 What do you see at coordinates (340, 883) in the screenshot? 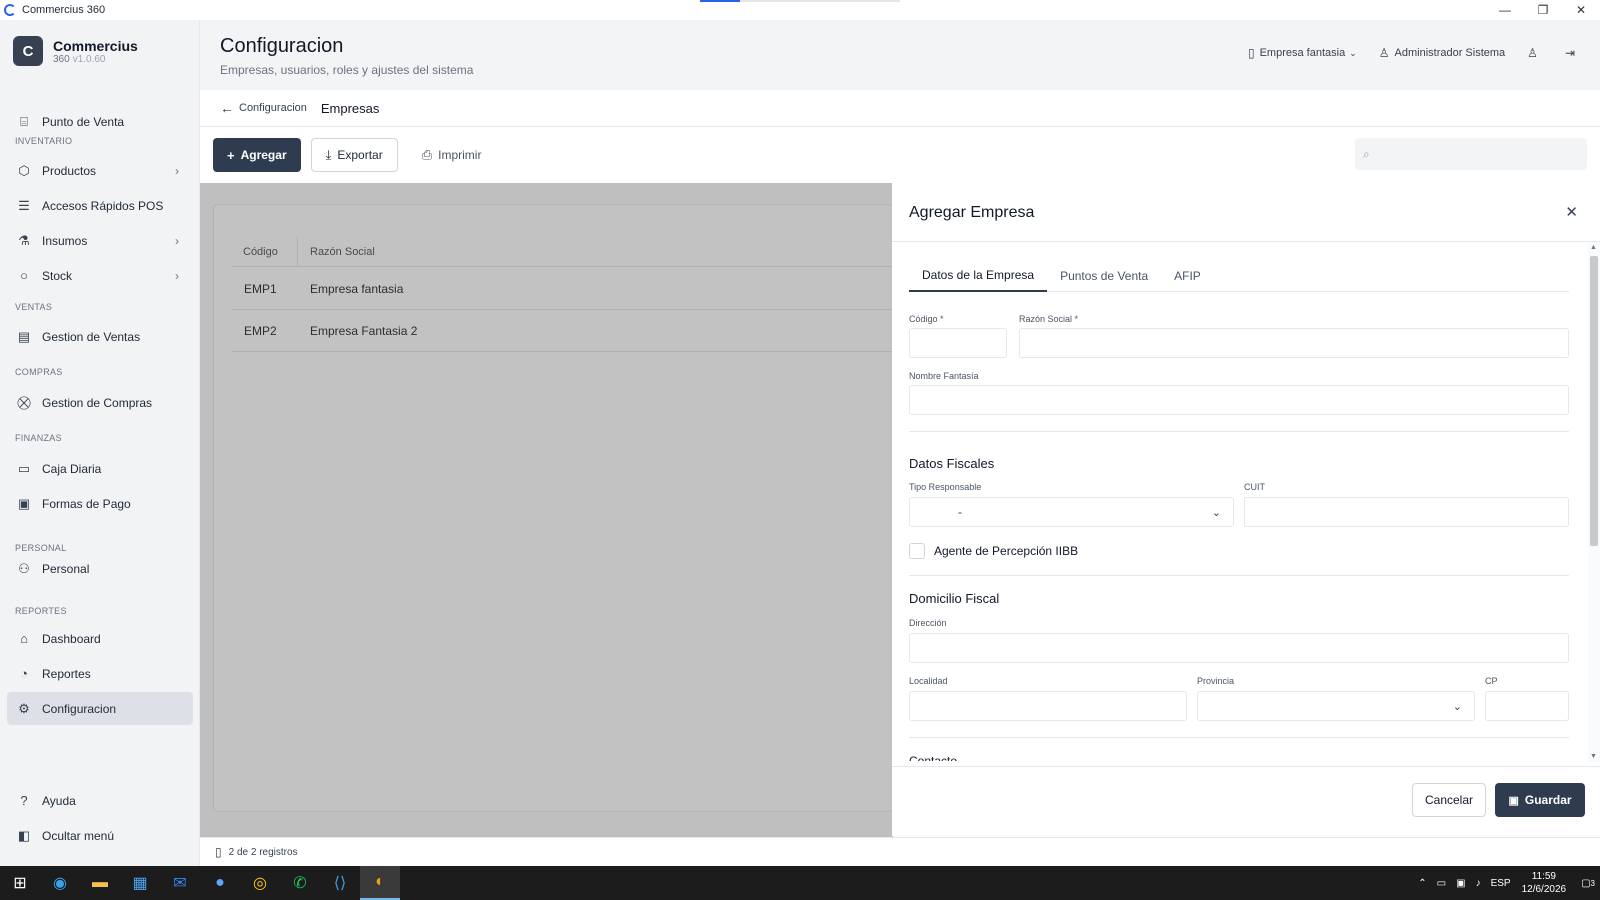
I see `vscode-icon: ⟨⟩` at bounding box center [340, 883].